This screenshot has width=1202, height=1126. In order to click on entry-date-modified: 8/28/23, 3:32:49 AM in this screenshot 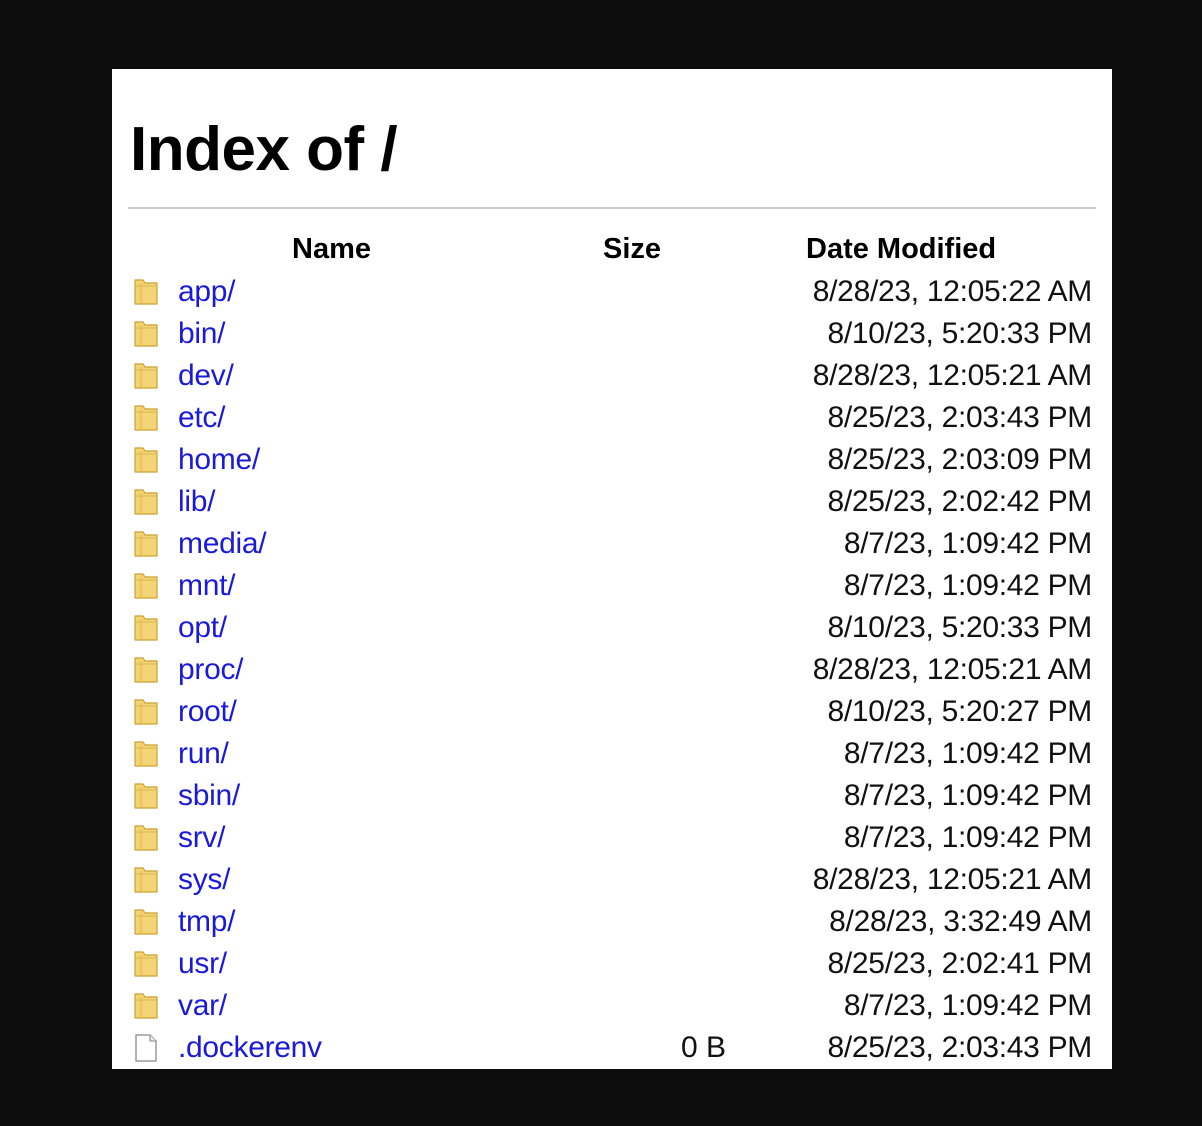, I will do `click(960, 921)`.